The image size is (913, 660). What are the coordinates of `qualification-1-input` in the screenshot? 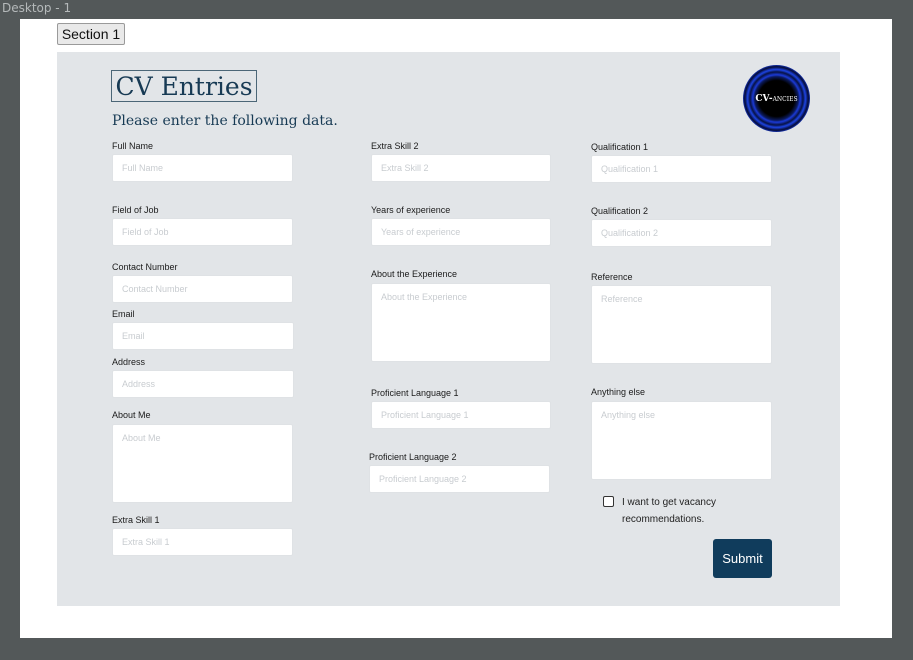 It's located at (681, 169).